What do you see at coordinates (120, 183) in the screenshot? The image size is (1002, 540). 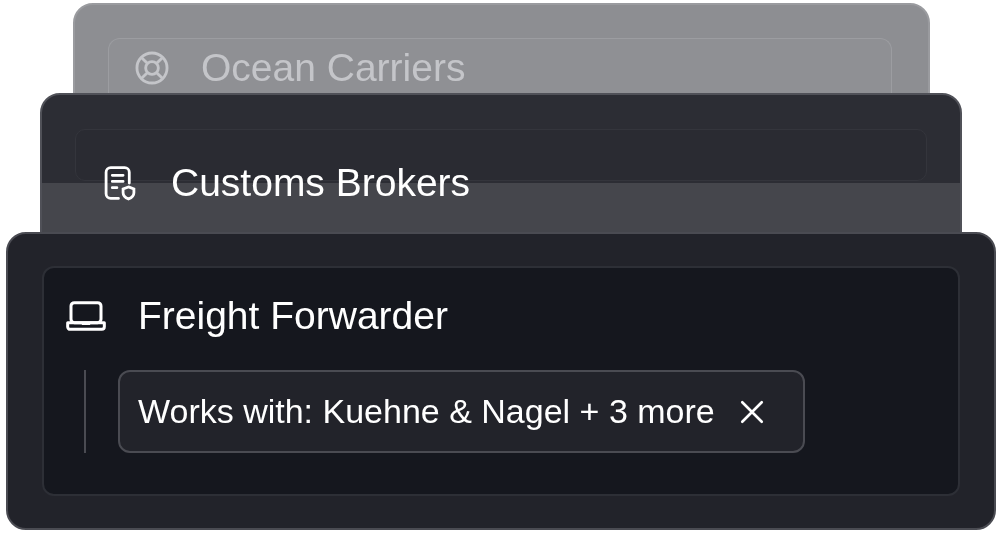 I see `document-shield-icon` at bounding box center [120, 183].